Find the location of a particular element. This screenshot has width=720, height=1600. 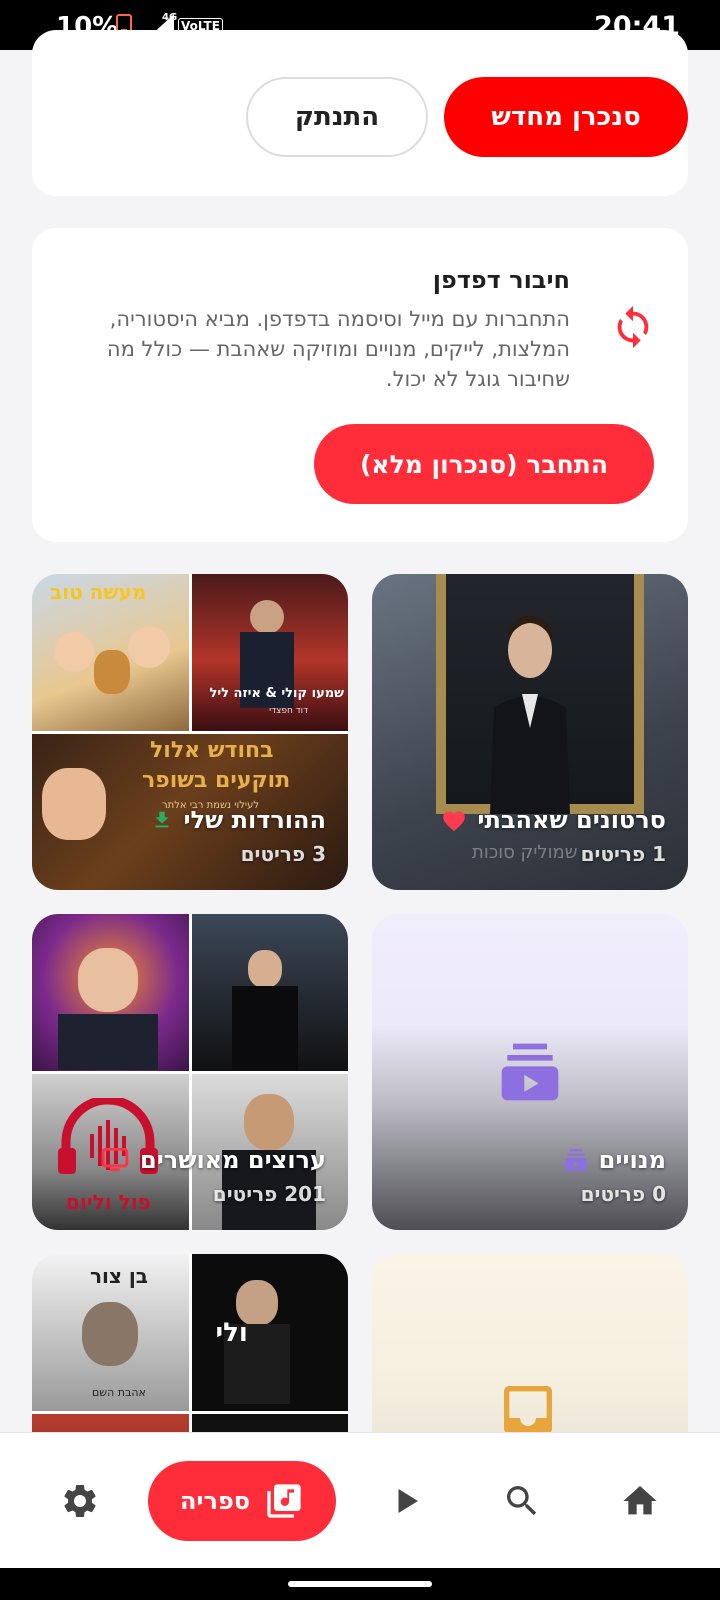

downloads-label: ההורדות שלי is located at coordinates (238, 820).